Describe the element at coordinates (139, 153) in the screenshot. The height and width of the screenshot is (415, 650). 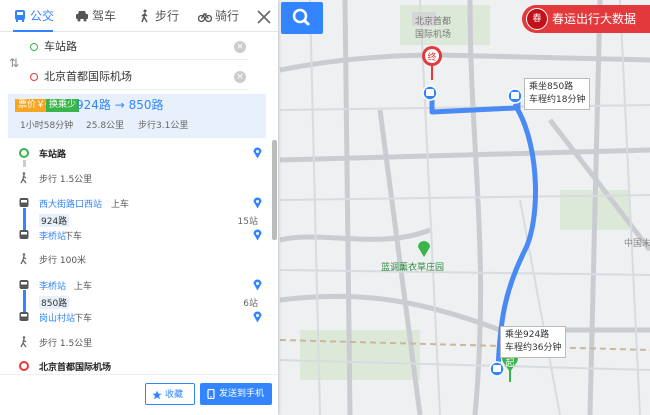
I see `step-start: 车站路` at that location.